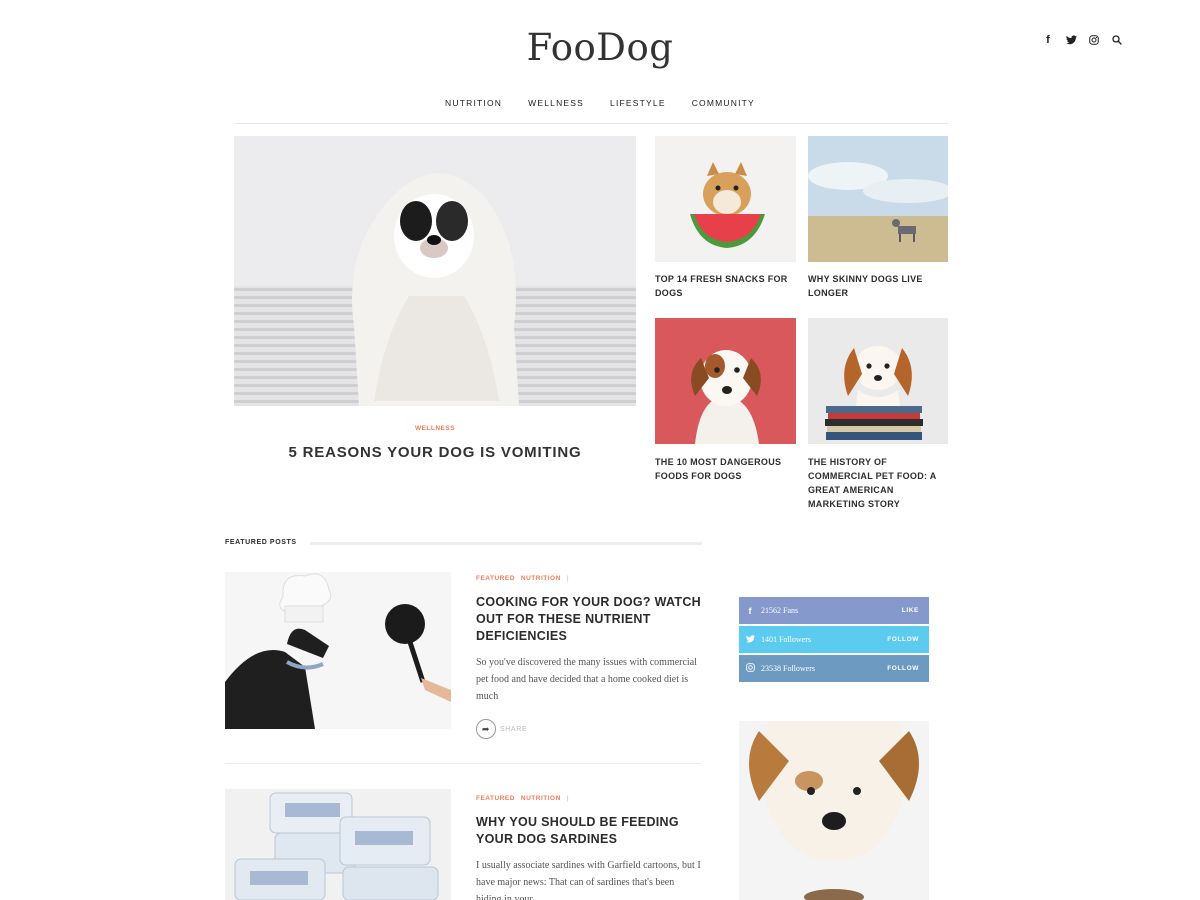  I want to click on instagram-followers-count: 23538 Followers, so click(788, 668).